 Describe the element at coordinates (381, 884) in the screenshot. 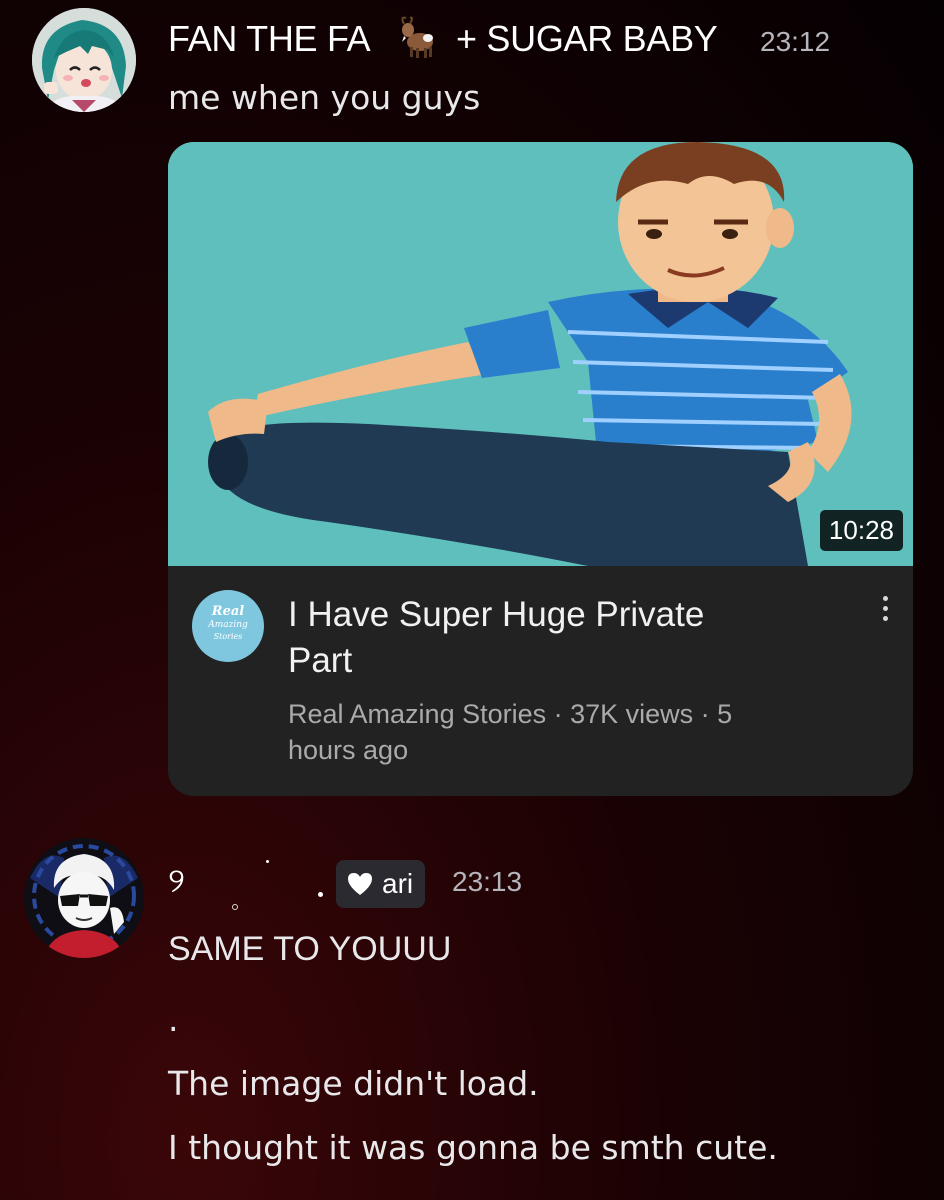

I see `role-badge: ari` at that location.